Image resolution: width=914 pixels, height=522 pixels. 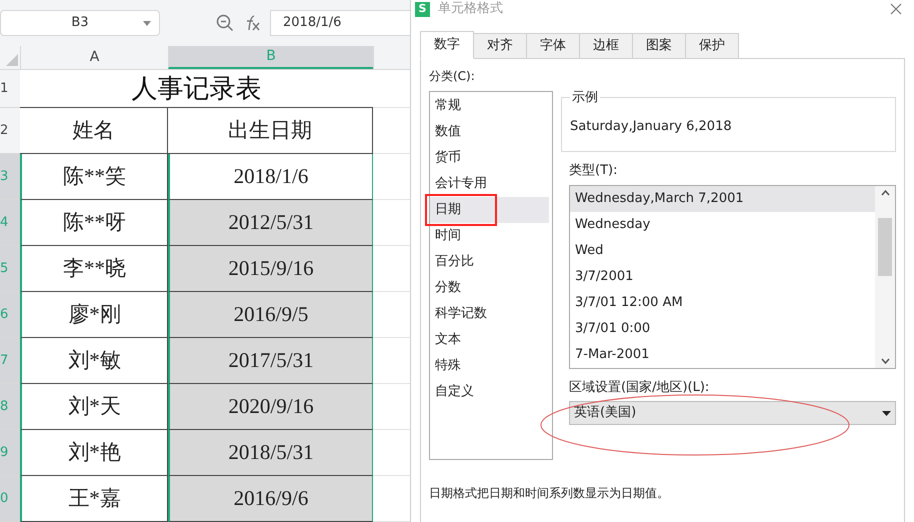 I want to click on locale-label: 区域设置(国家/地区)(L):, so click(x=639, y=387).